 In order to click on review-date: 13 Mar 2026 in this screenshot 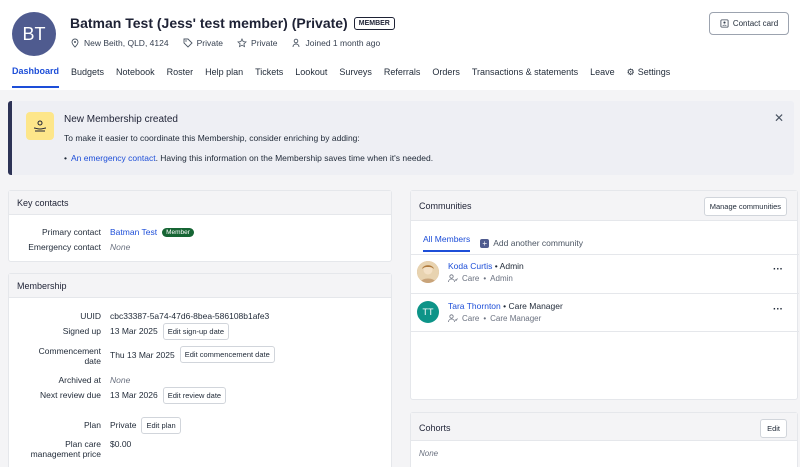, I will do `click(134, 395)`.